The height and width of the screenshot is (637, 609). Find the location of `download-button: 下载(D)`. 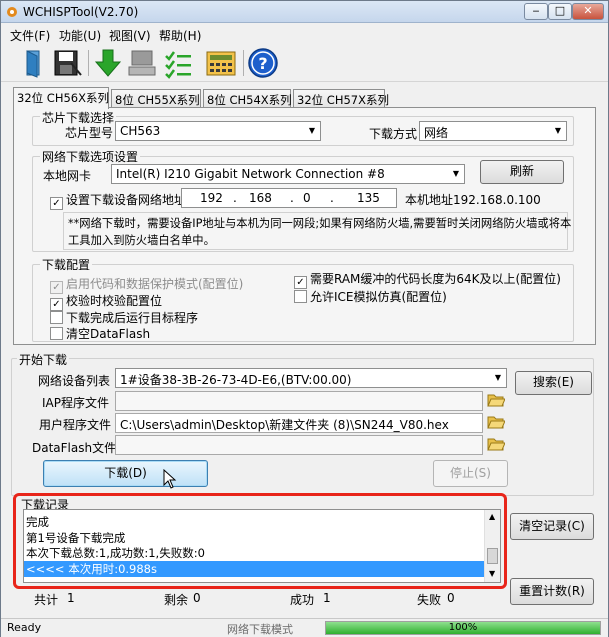

download-button: 下载(D) is located at coordinates (125, 473).